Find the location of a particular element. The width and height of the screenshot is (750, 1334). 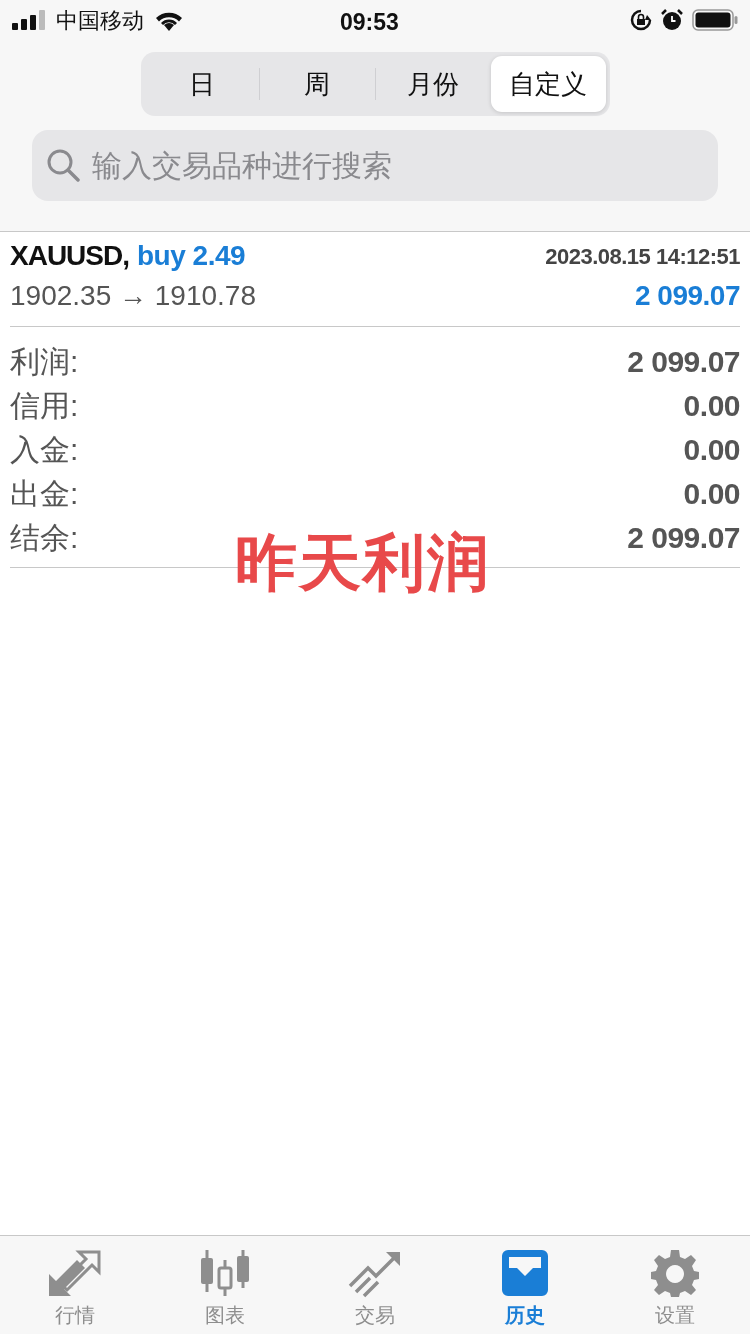

tab-bar-item: 设置 is located at coordinates (675, 1285).